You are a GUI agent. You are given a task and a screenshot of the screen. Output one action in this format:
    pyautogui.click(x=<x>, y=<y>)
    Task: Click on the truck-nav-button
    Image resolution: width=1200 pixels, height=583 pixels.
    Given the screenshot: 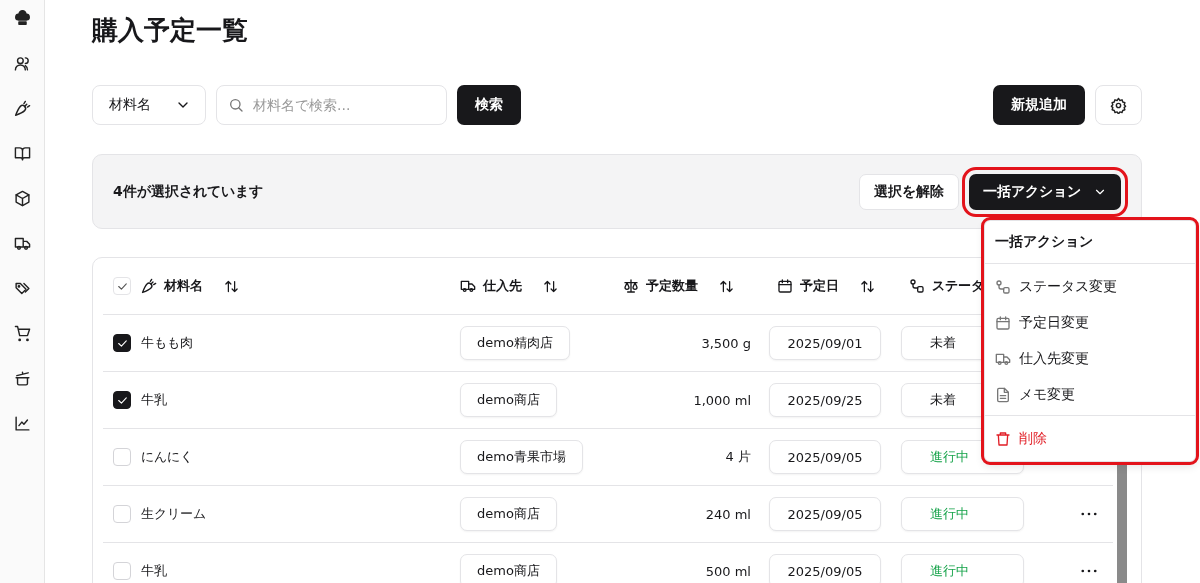 What is the action you would take?
    pyautogui.click(x=22, y=243)
    